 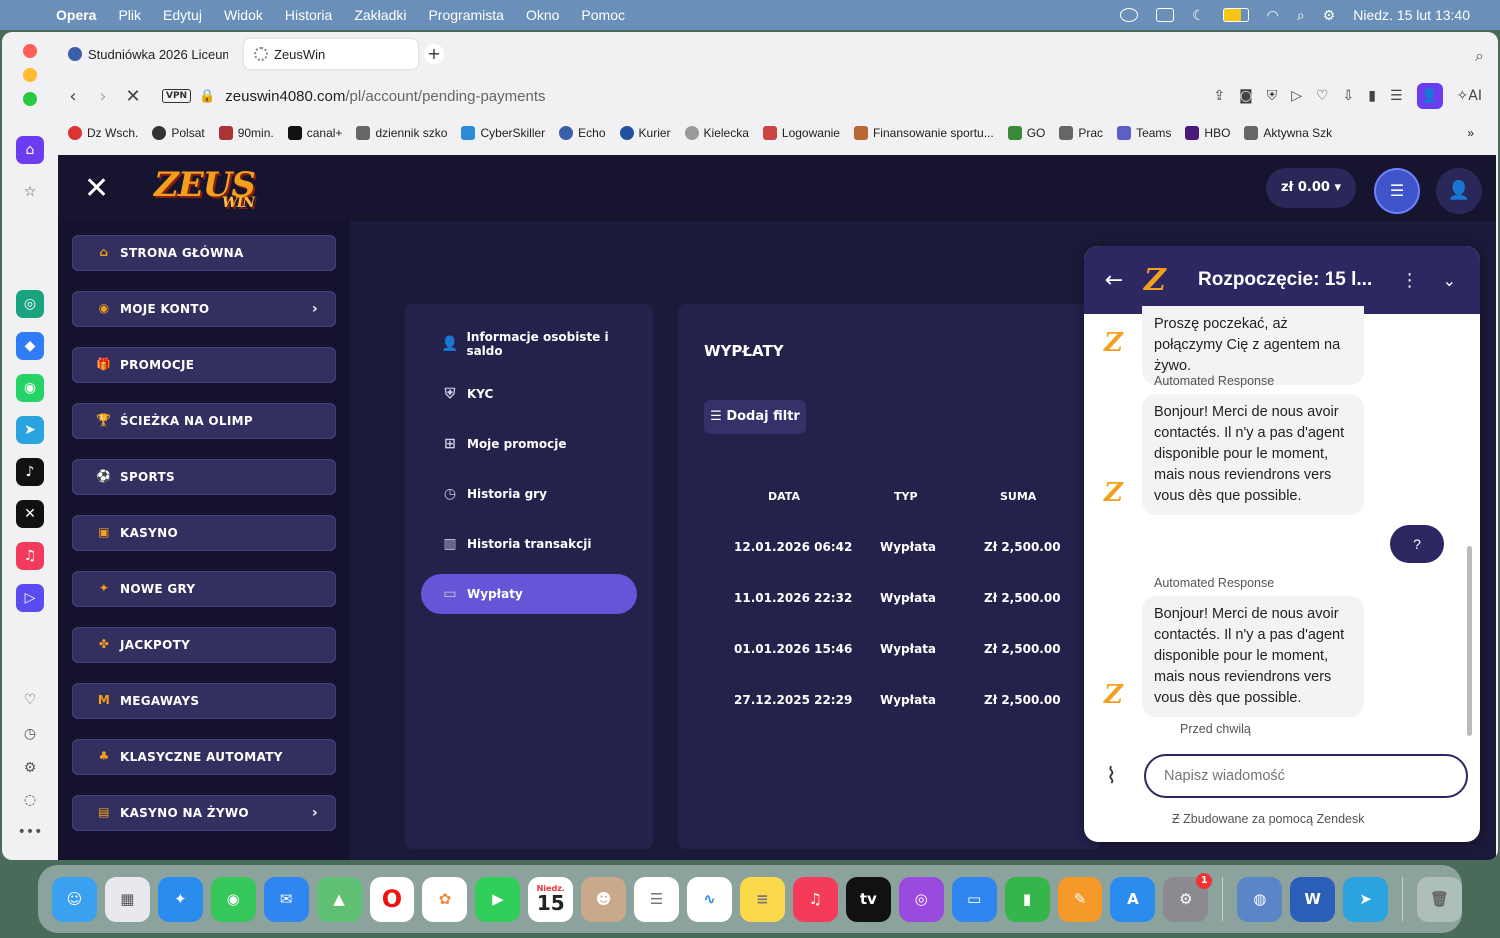 What do you see at coordinates (30, 150) in the screenshot?
I see `home-sidebar-icon: ⌂` at bounding box center [30, 150].